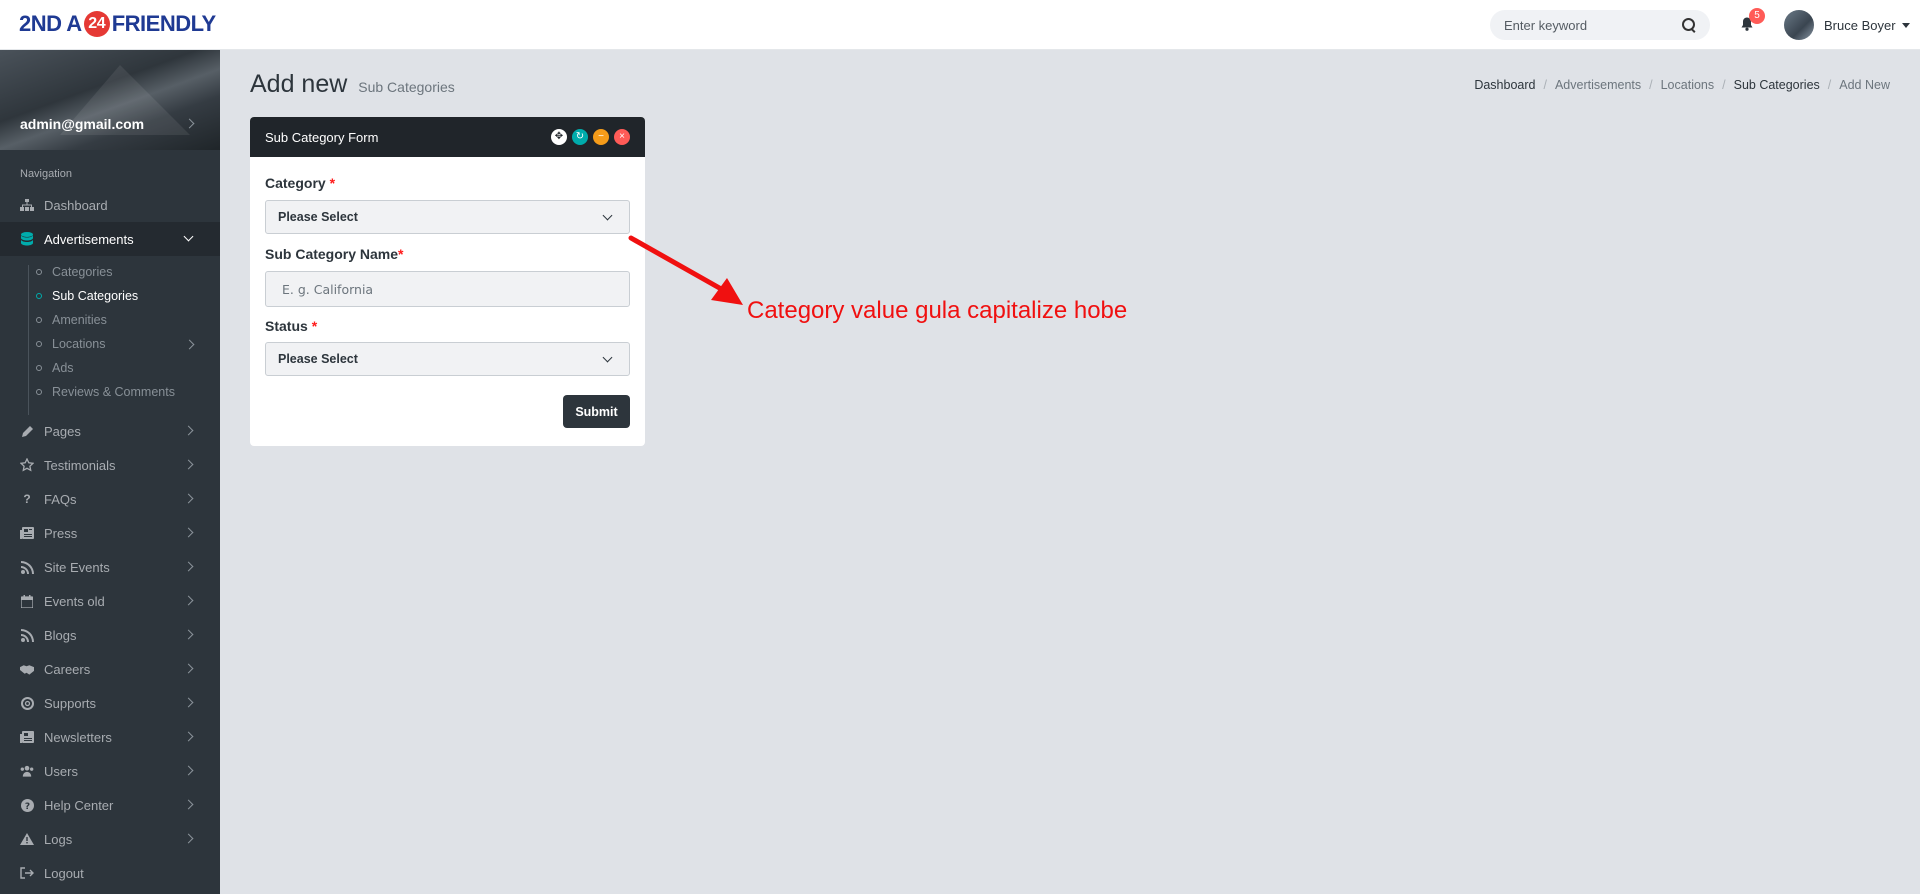  Describe the element at coordinates (622, 137) in the screenshot. I see `close-icon: ×` at that location.